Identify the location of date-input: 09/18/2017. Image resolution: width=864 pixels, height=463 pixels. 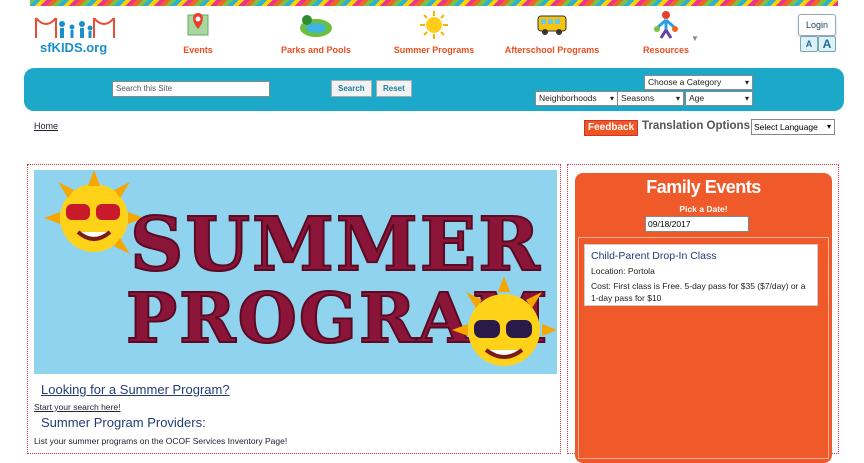
(697, 224).